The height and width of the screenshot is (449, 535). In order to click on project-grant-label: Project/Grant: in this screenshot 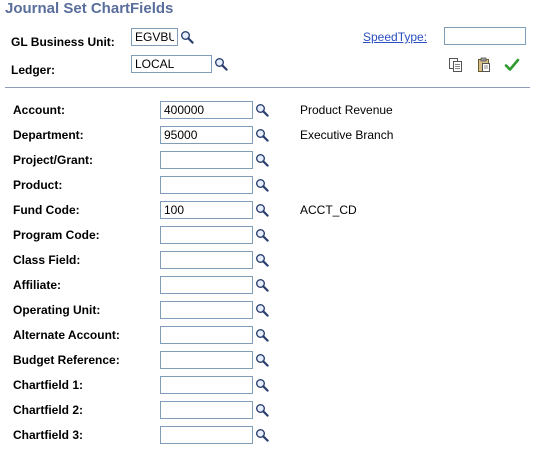, I will do `click(53, 160)`.